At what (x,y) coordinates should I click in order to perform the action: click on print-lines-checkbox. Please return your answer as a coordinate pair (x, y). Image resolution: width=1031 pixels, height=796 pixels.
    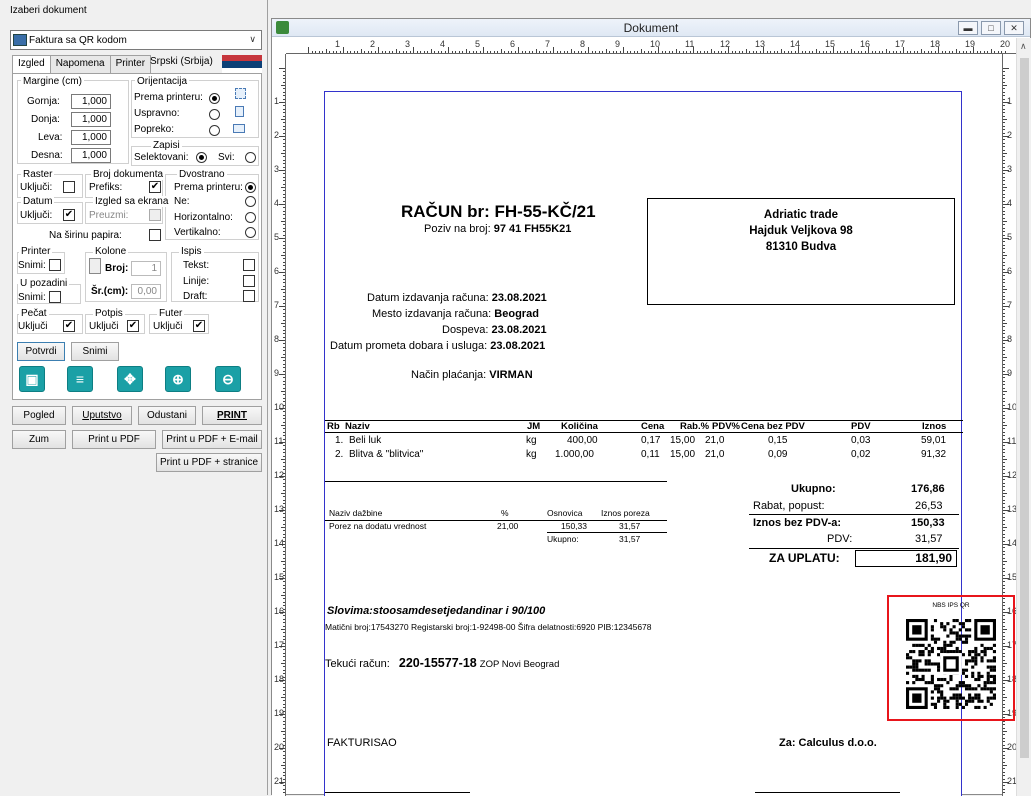
    Looking at the image, I should click on (249, 281).